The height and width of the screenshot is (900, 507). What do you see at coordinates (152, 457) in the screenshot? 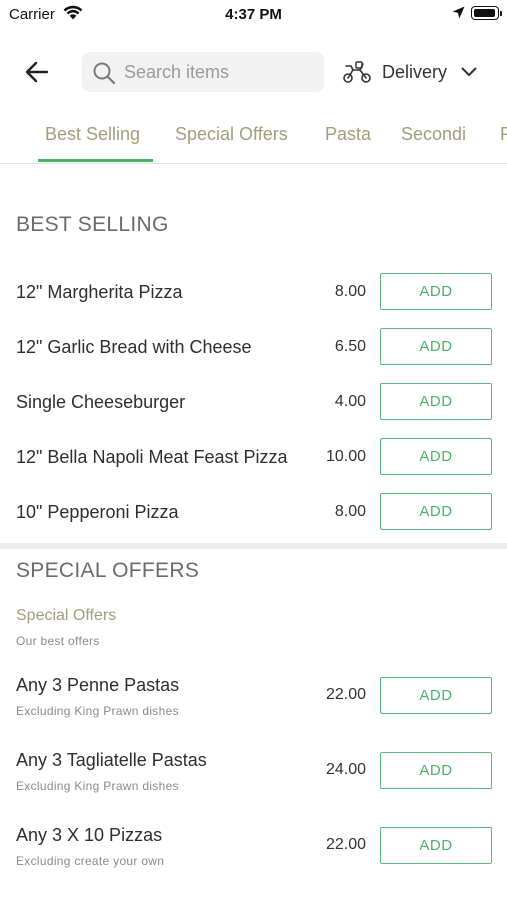
I see `item-name: 12" Bella Napoli Meat Feast Pizza` at bounding box center [152, 457].